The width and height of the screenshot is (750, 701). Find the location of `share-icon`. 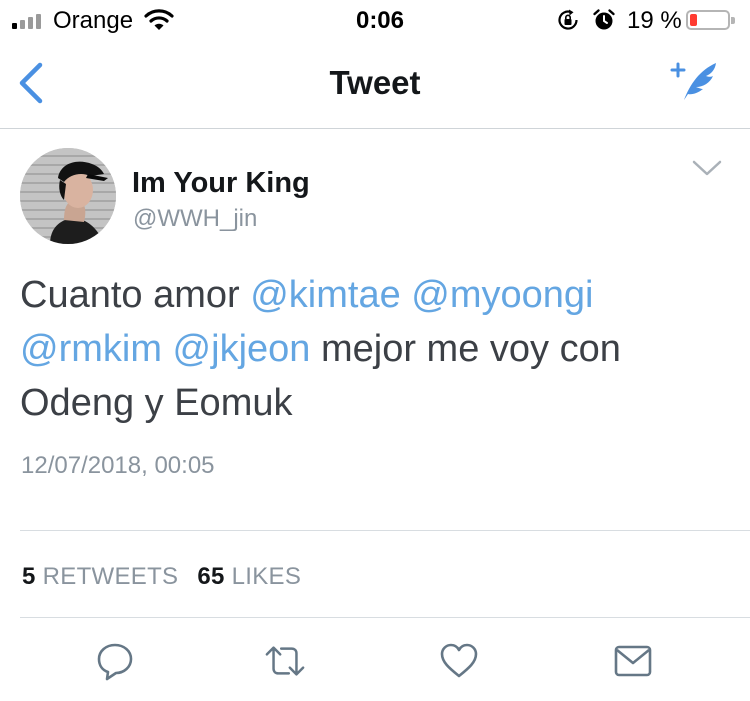

share-icon is located at coordinates (633, 661).